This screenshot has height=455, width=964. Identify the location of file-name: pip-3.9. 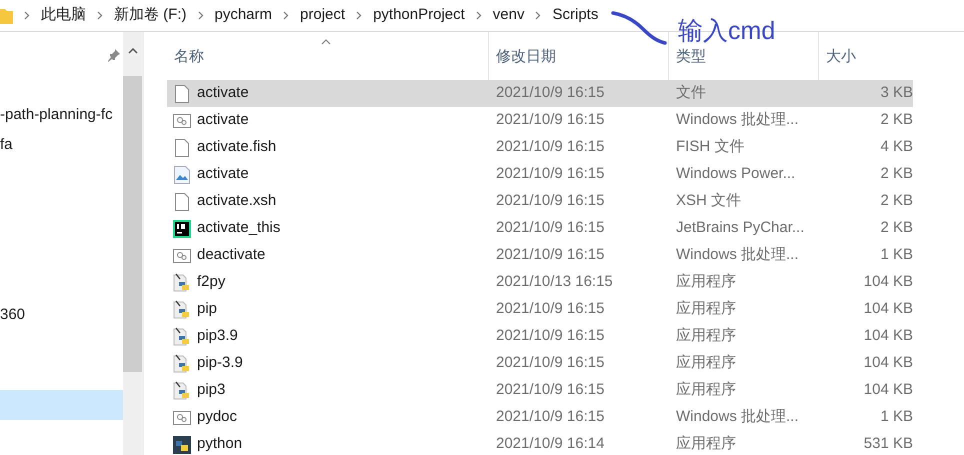
(220, 363).